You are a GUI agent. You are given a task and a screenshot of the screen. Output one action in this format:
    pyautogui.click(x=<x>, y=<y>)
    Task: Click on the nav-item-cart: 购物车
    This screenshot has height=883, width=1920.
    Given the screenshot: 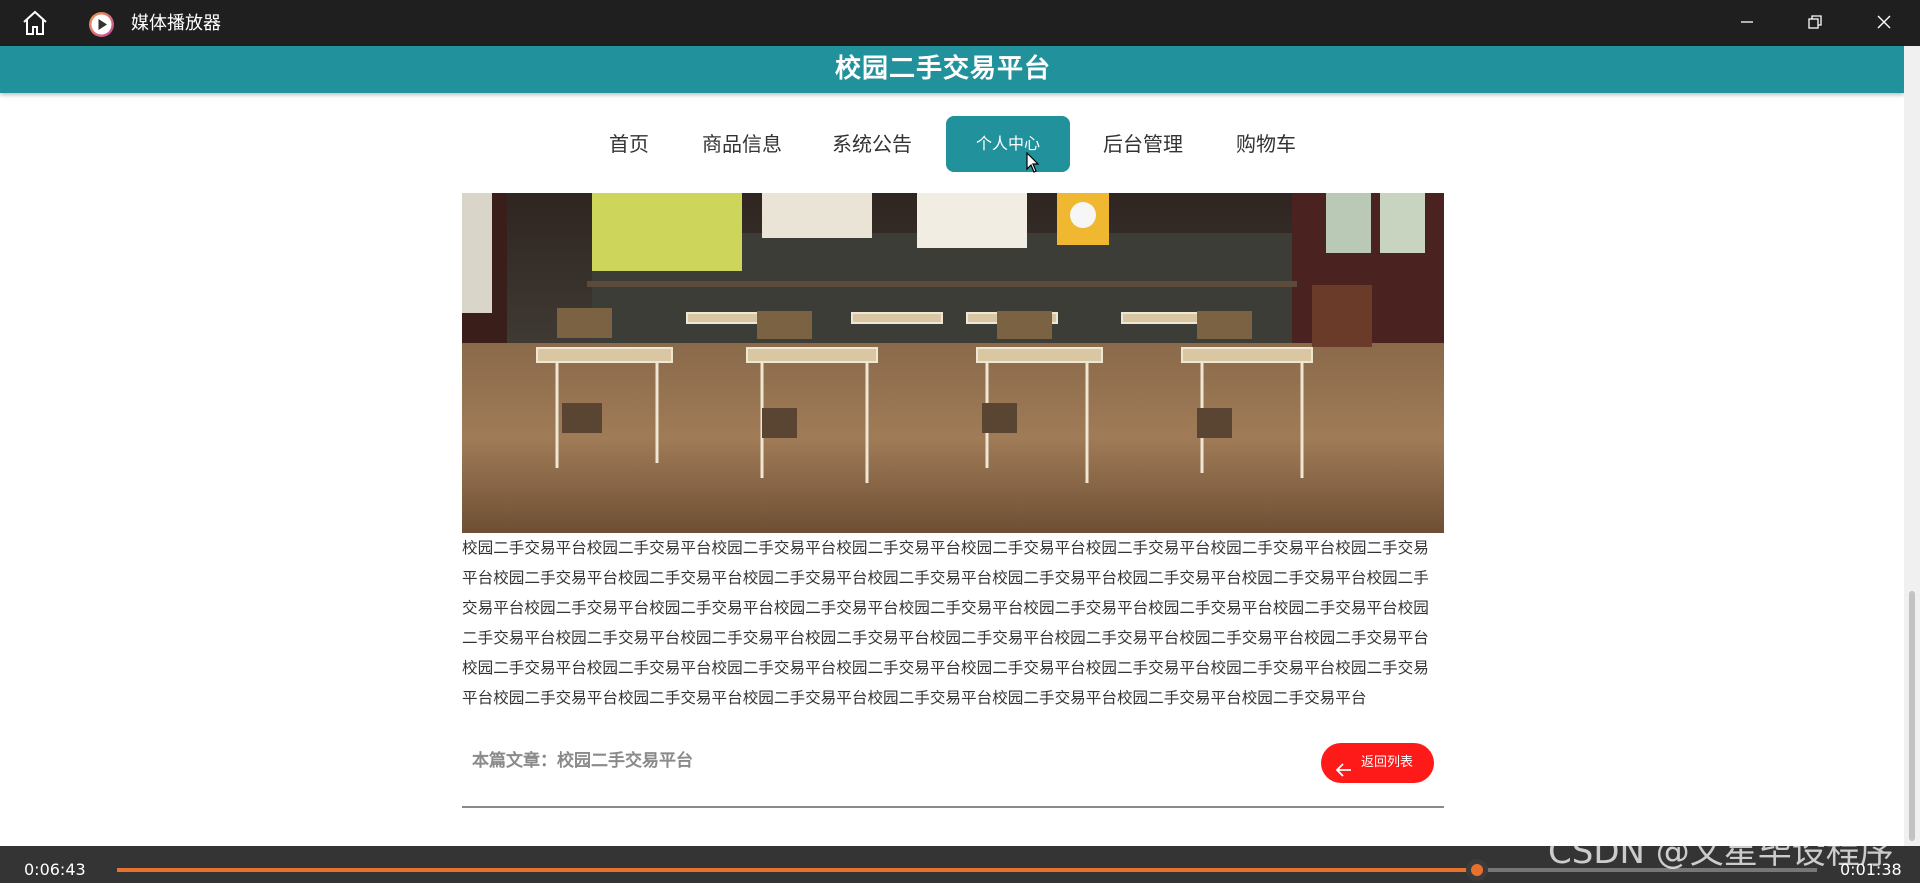 What is the action you would take?
    pyautogui.click(x=1266, y=144)
    